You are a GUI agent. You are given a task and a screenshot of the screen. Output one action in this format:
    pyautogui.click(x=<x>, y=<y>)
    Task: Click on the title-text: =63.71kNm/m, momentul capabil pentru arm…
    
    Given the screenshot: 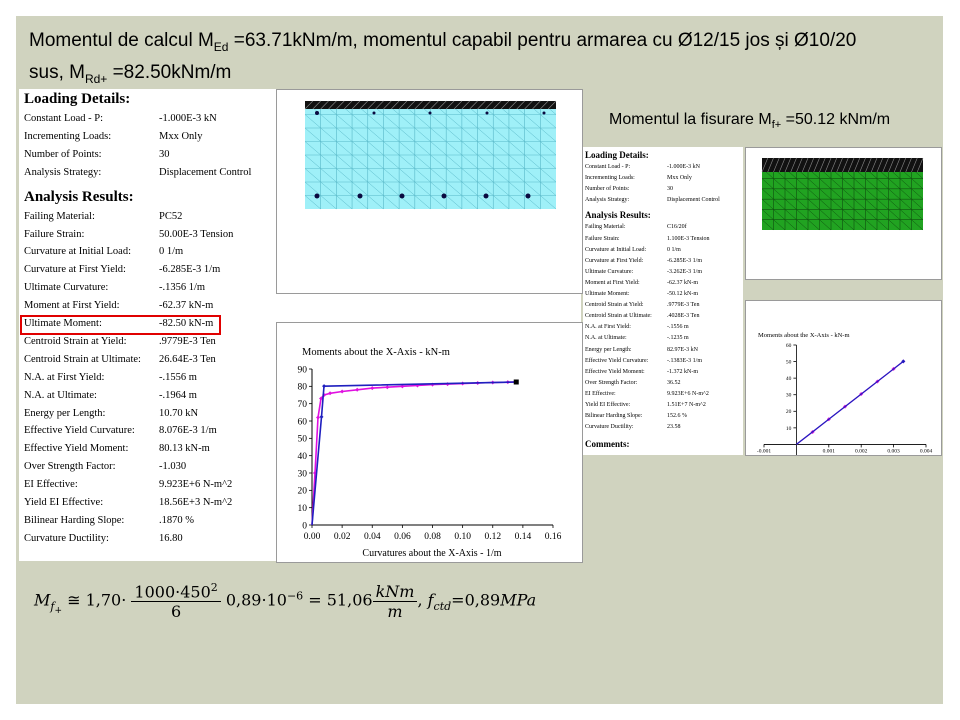 What is the action you would take?
    pyautogui.click(x=542, y=40)
    